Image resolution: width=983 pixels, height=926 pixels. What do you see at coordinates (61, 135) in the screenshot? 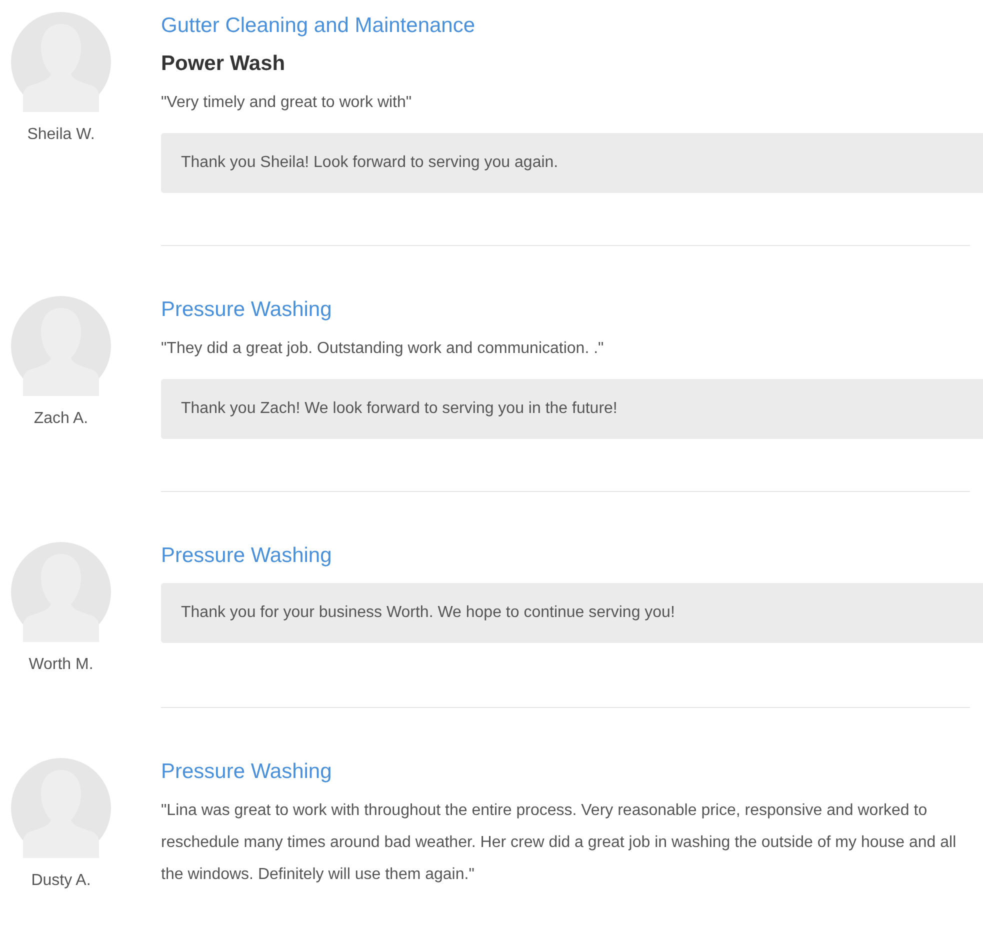
I see `reviewer-name: Sheila W.` at bounding box center [61, 135].